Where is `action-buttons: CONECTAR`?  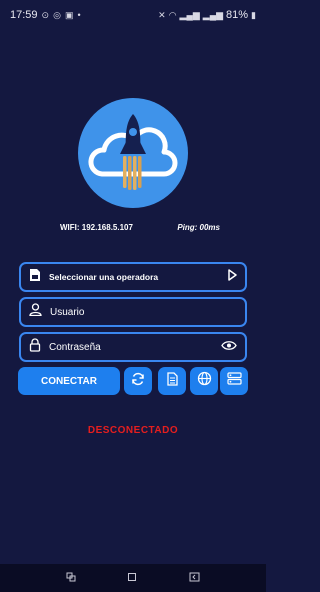 action-buttons: CONECTAR is located at coordinates (133, 381).